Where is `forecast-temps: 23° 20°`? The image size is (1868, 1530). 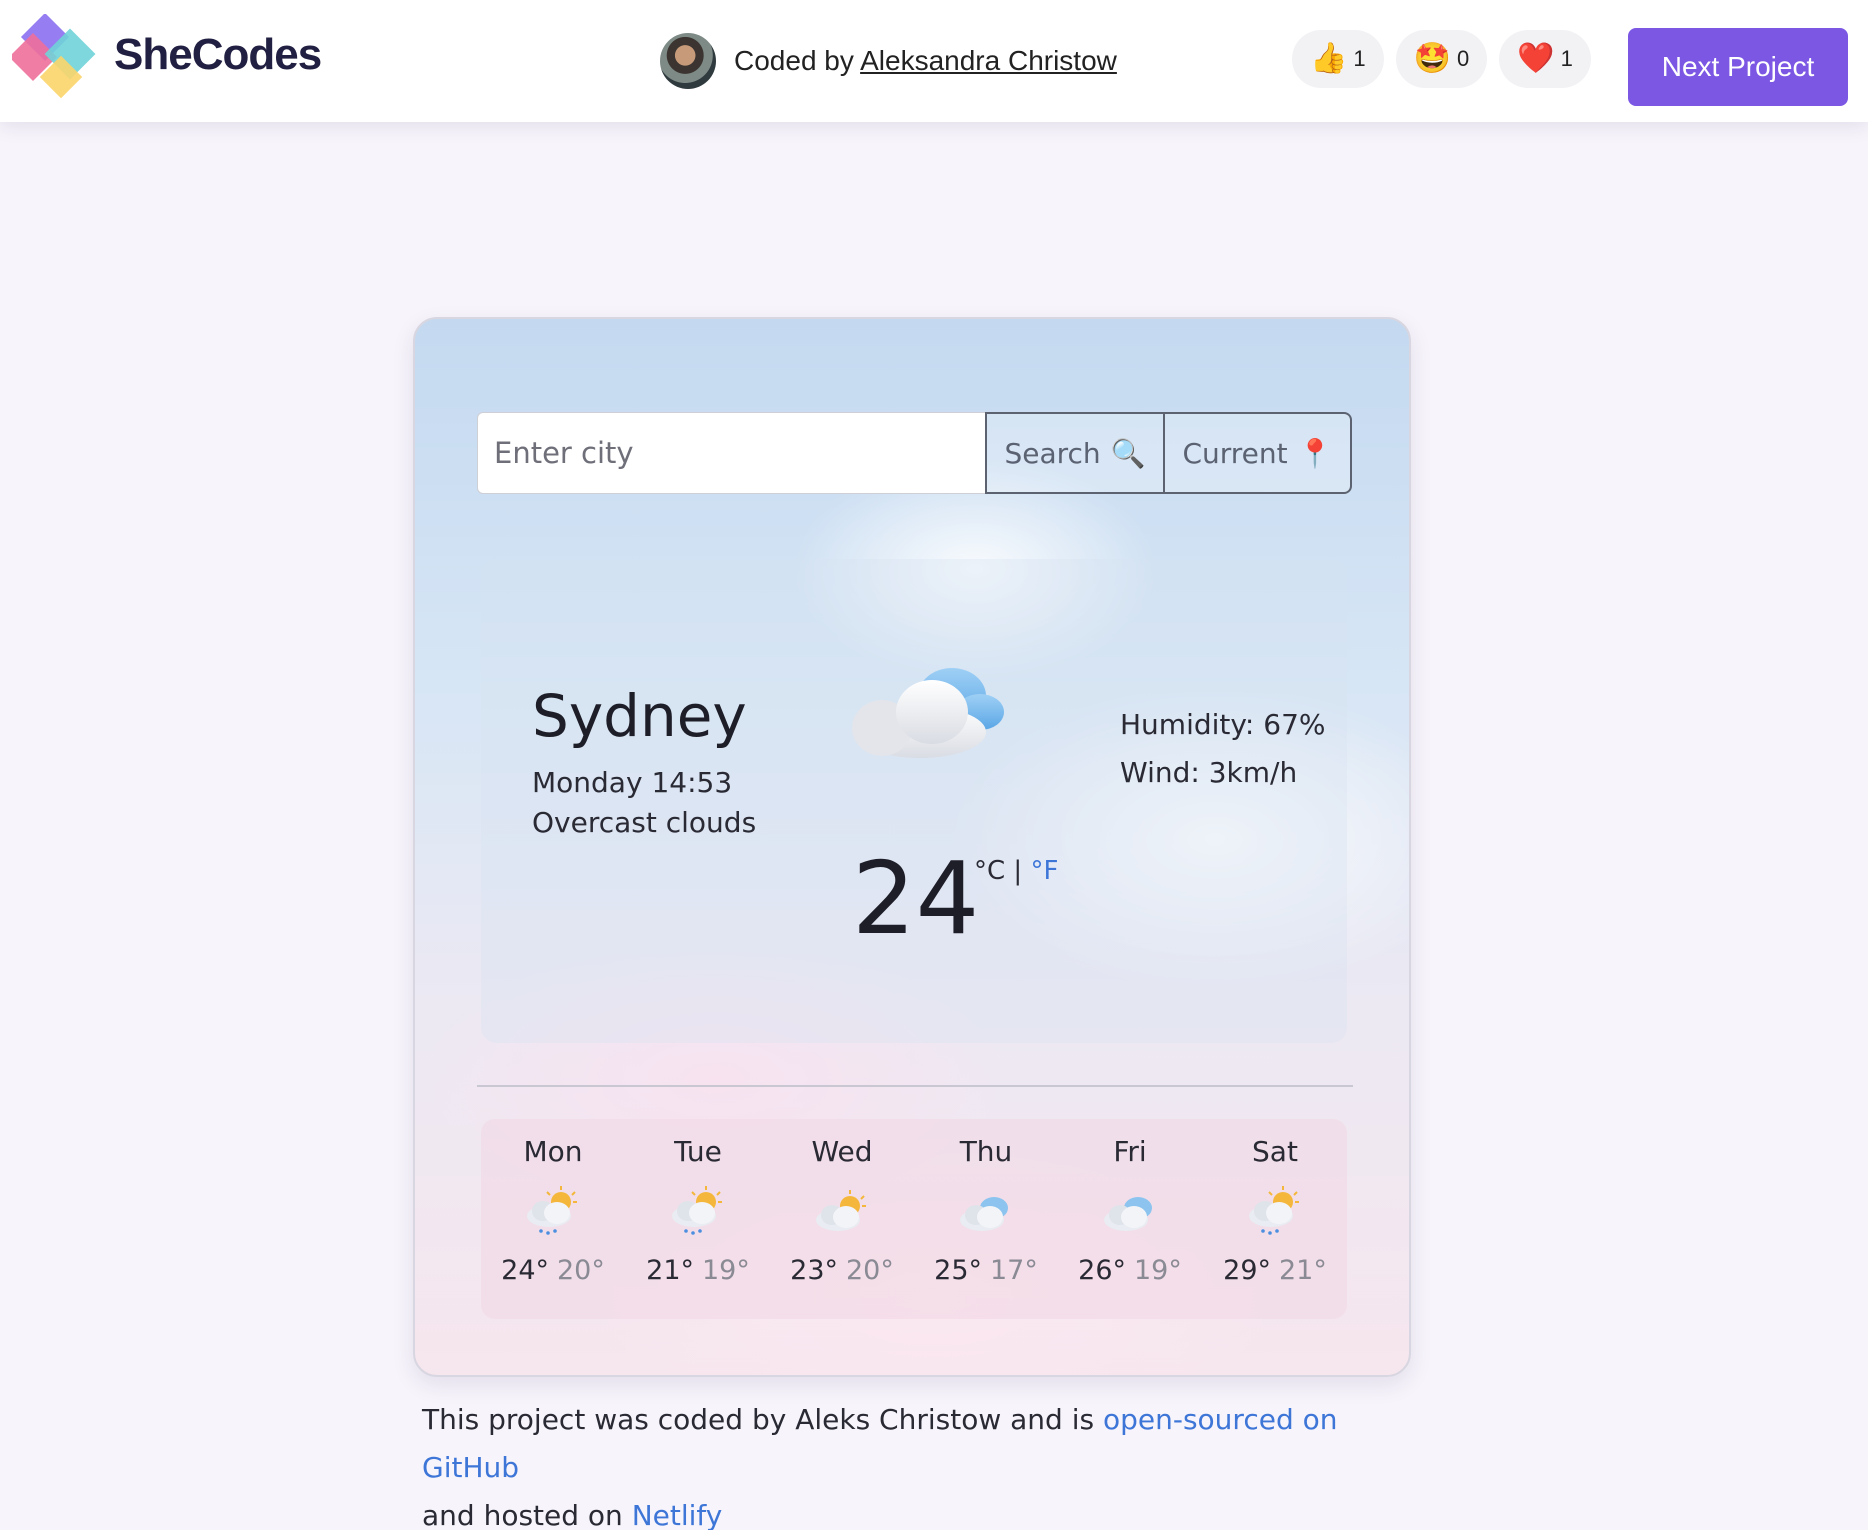
forecast-temps: 23° 20° is located at coordinates (842, 1270).